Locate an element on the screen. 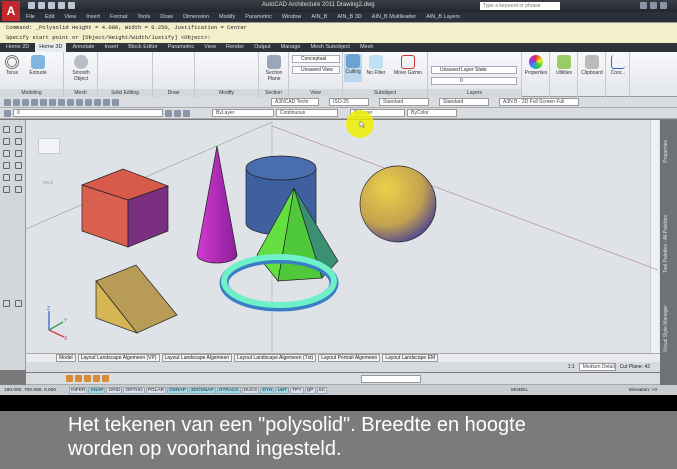 Image resolution: width=677 pixels, height=469 pixels. toggle-polar: POLAR is located at coordinates (155, 390).